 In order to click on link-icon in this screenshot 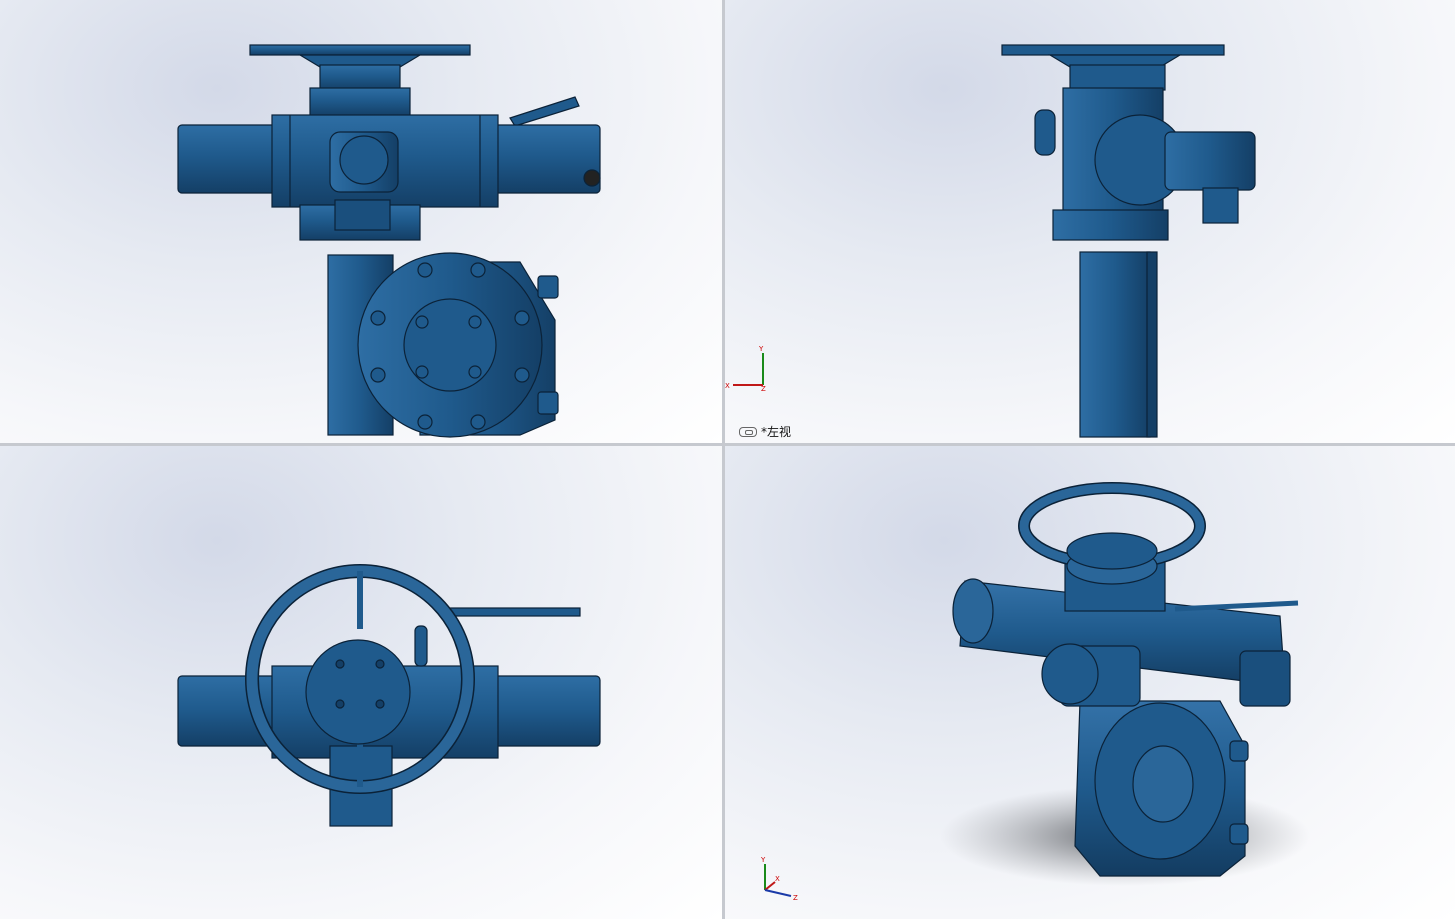, I will do `click(748, 431)`.